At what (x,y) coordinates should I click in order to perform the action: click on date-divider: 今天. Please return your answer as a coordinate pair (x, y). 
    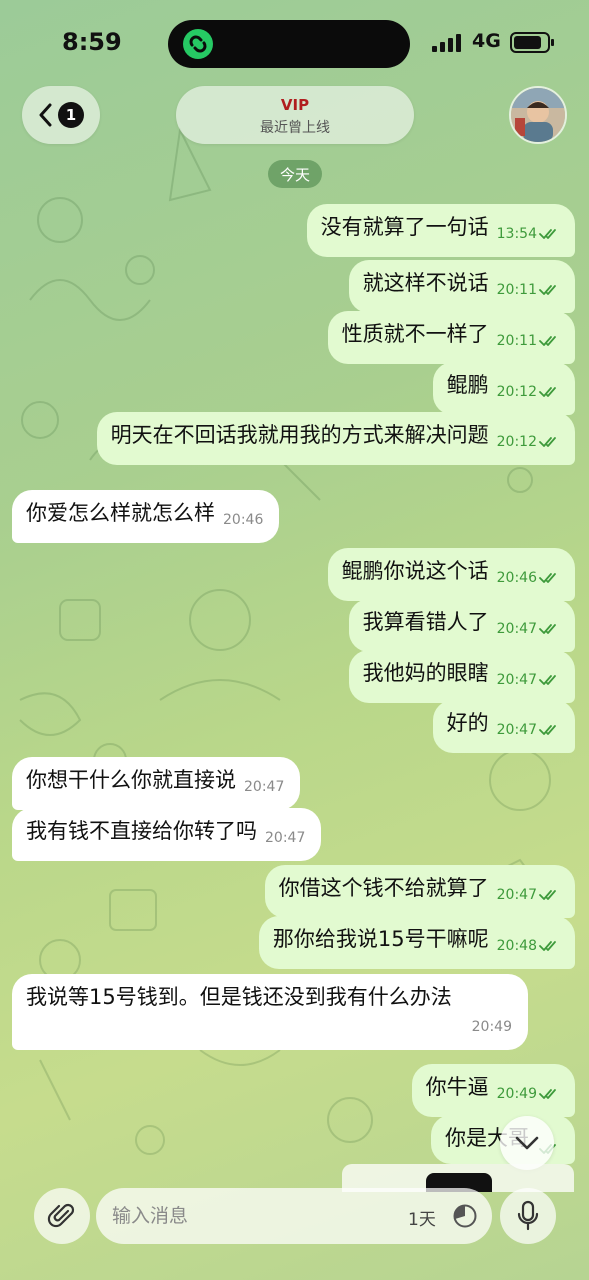
    Looking at the image, I should click on (295, 174).